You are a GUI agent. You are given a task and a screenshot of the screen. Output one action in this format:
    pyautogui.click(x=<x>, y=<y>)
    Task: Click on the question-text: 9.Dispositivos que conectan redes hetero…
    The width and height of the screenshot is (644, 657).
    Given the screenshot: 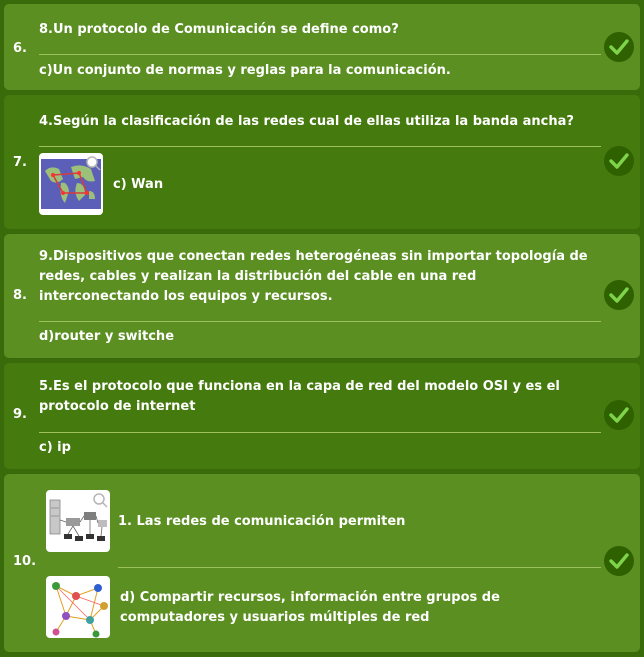 What is the action you would take?
    pyautogui.click(x=313, y=276)
    